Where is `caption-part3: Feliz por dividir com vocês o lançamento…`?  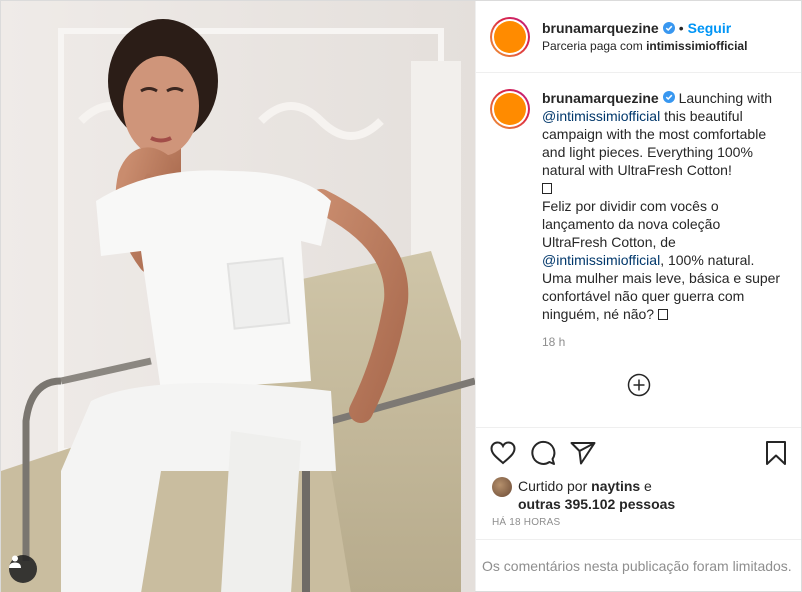
caption-part3: Feliz por dividir com vocês o lançamento… is located at coordinates (631, 224).